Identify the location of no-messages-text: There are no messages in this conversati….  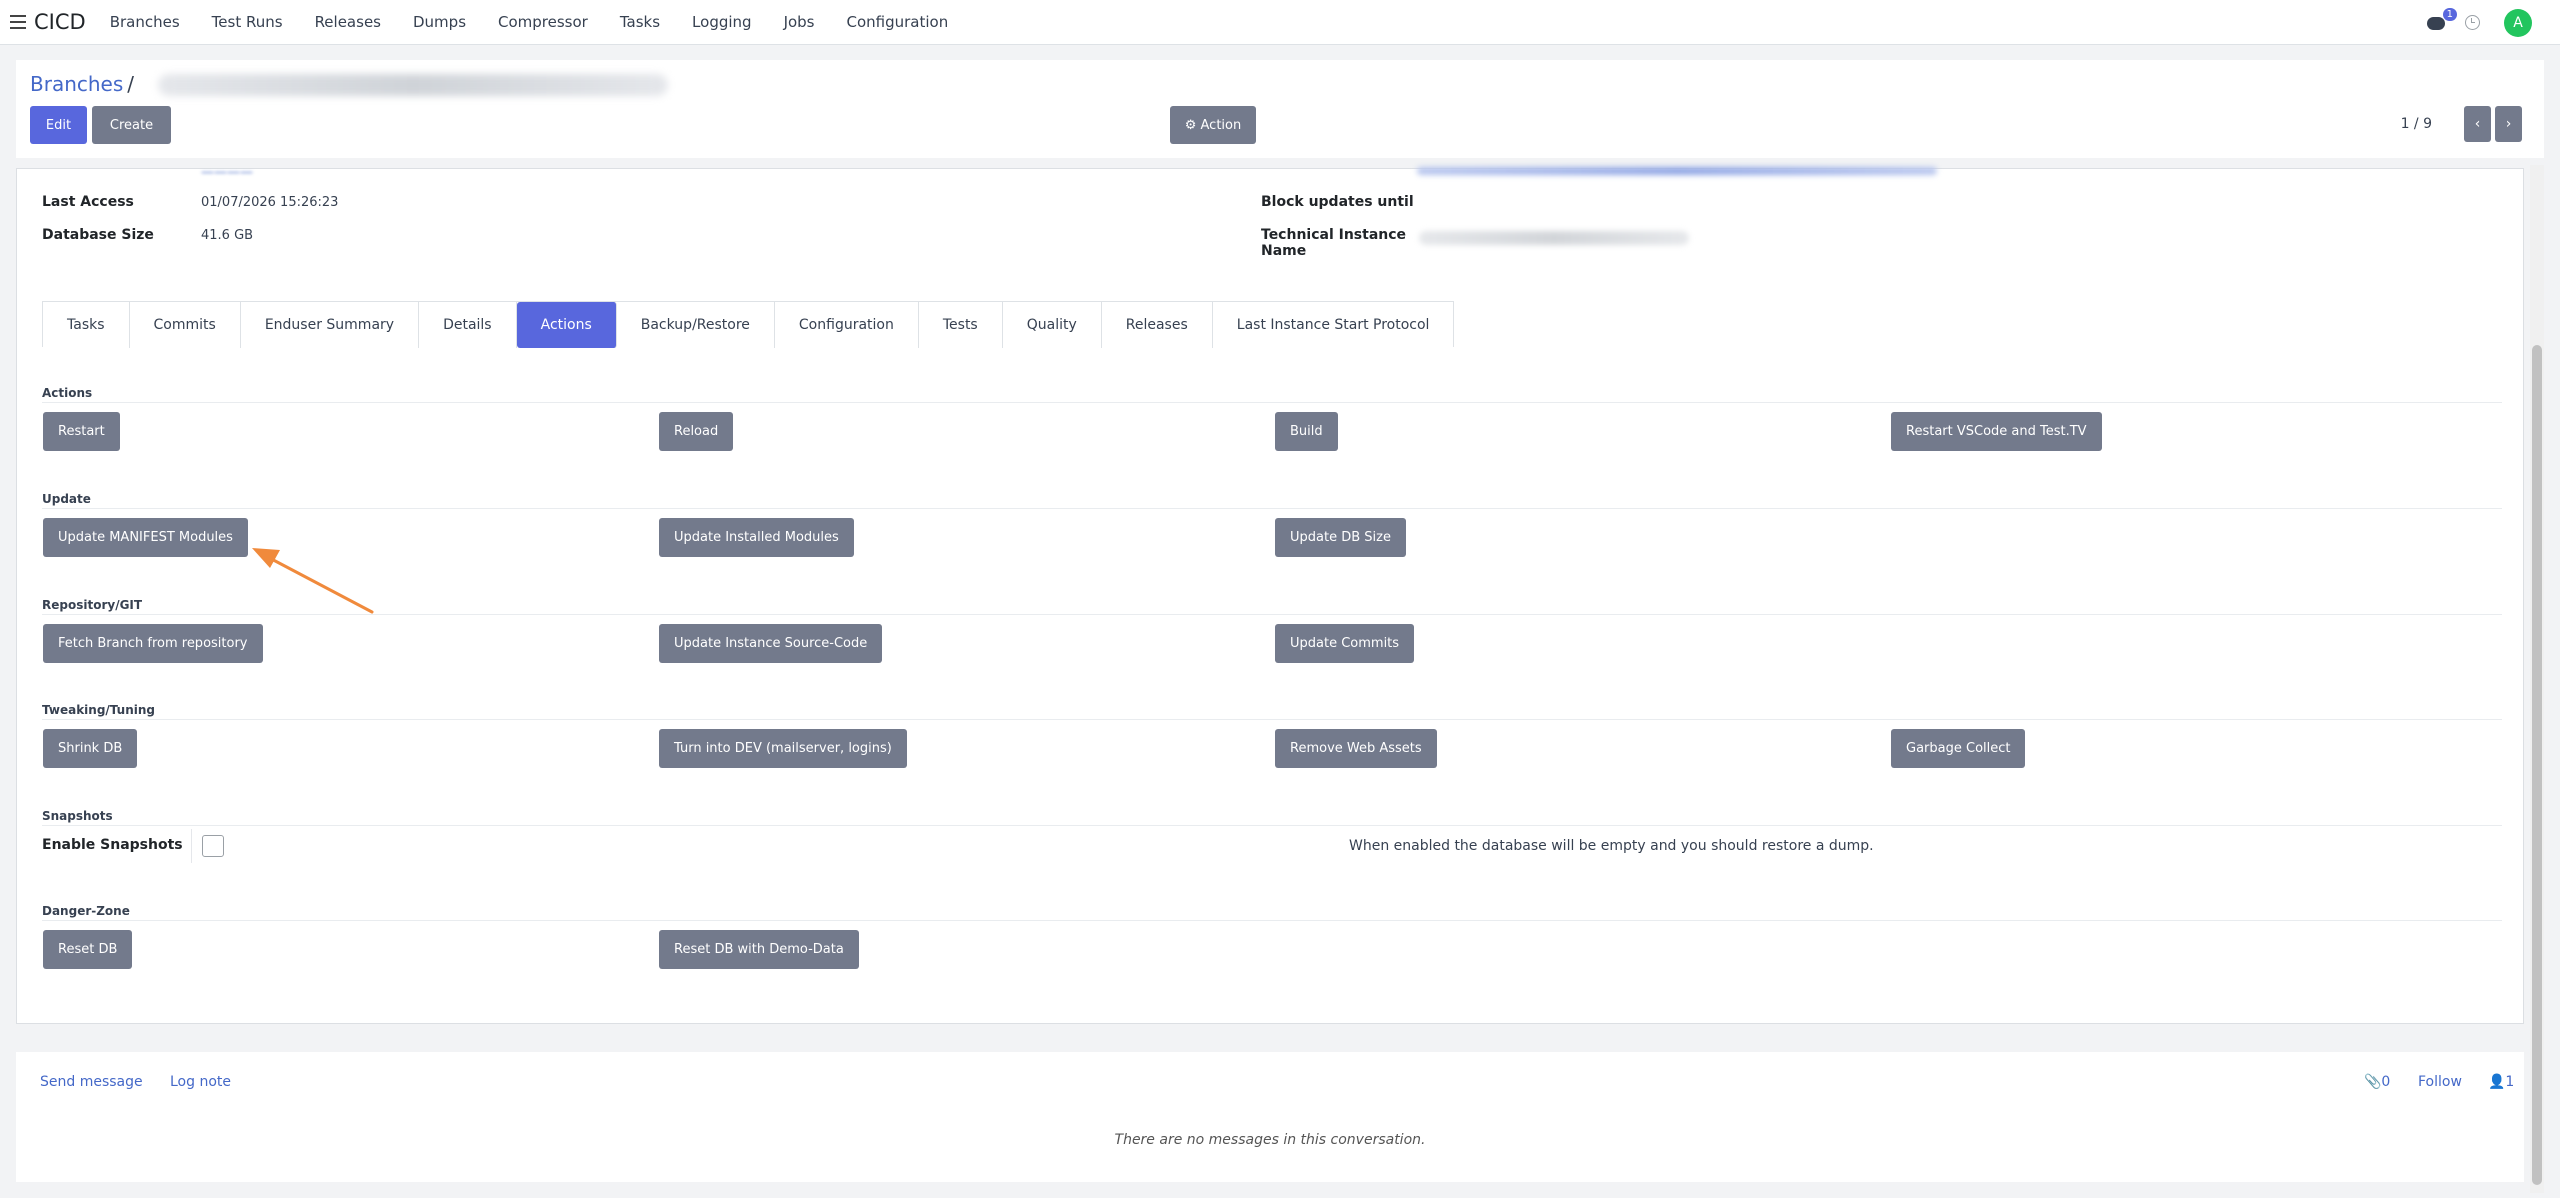
(1270, 1140).